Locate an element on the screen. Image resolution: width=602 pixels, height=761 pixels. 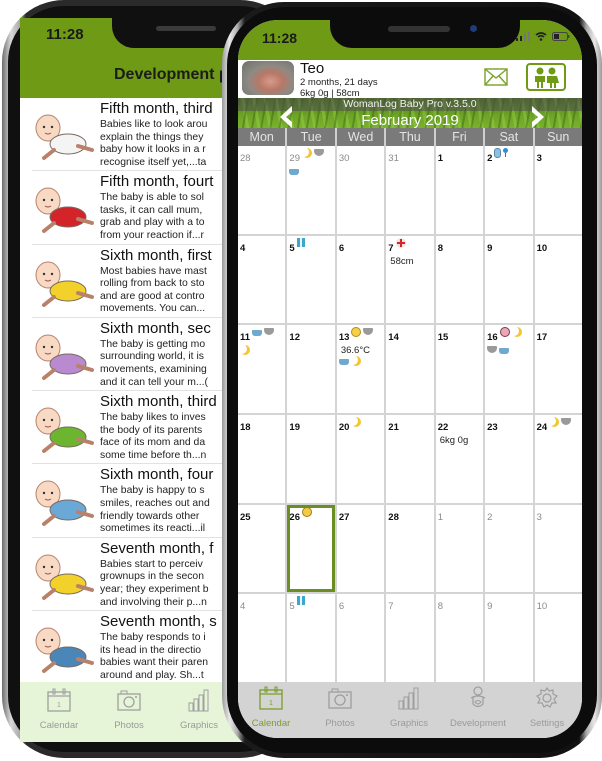
calendar-day: 27 is located at coordinates (360, 548).